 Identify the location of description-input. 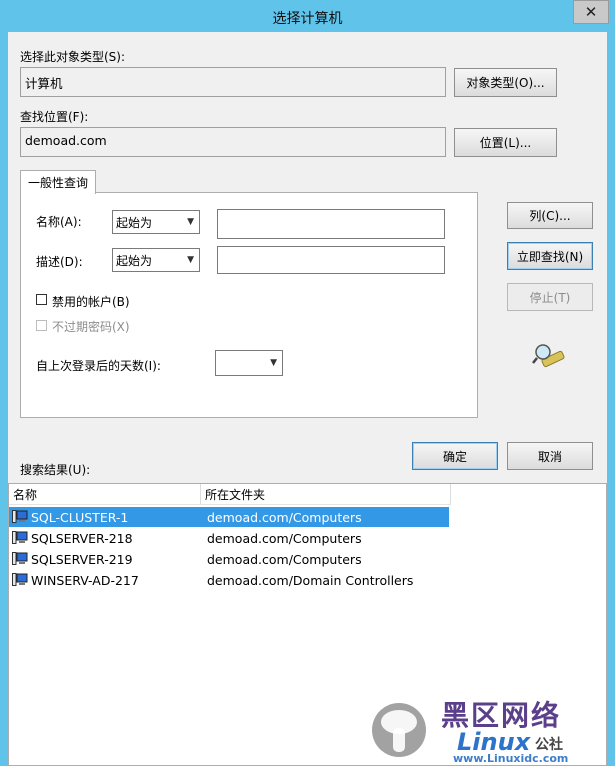
(331, 260).